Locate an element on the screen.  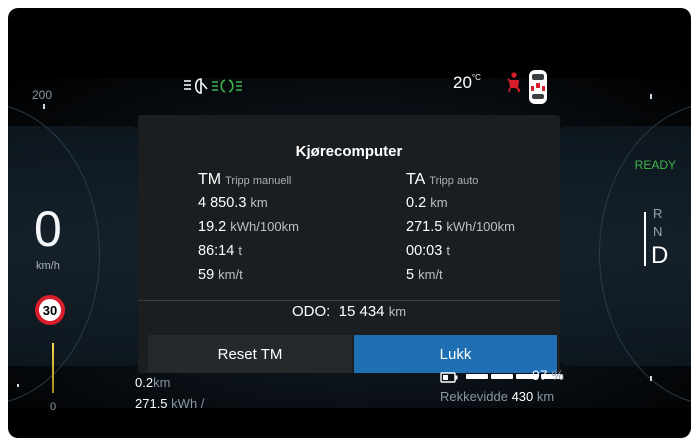
speed-unit: km/h is located at coordinates (48, 266).